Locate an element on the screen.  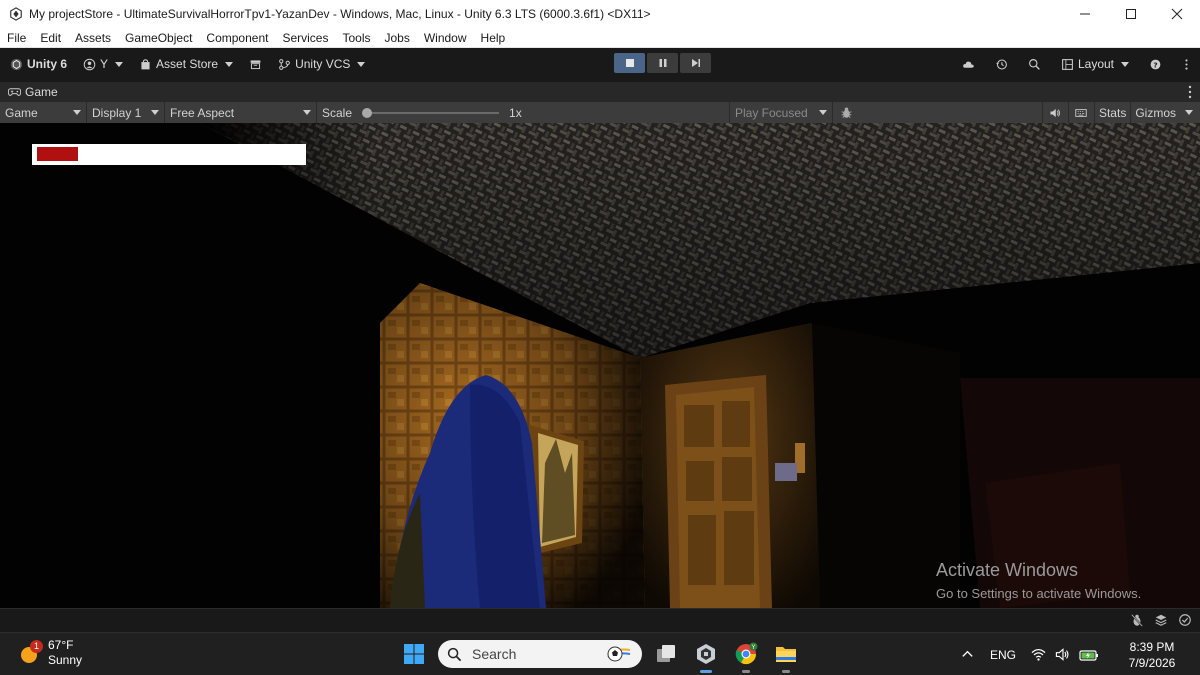
scale-slider-thumb is located at coordinates (367, 112).